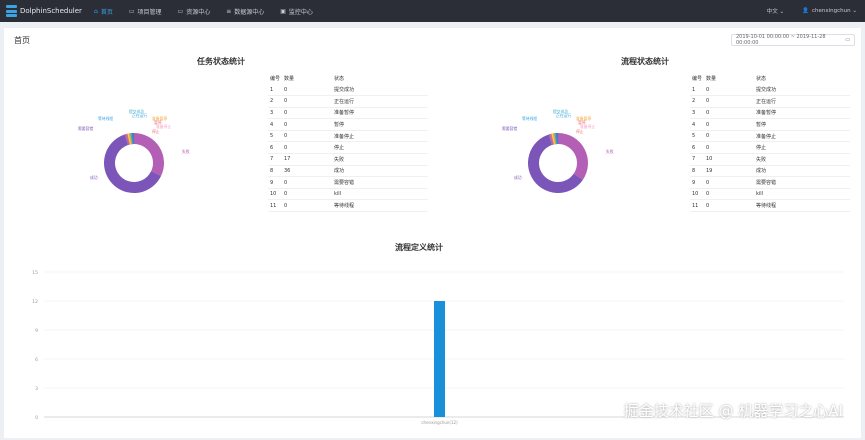  I want to click on nav-item-2: ▭ 资源中心, so click(194, 11).